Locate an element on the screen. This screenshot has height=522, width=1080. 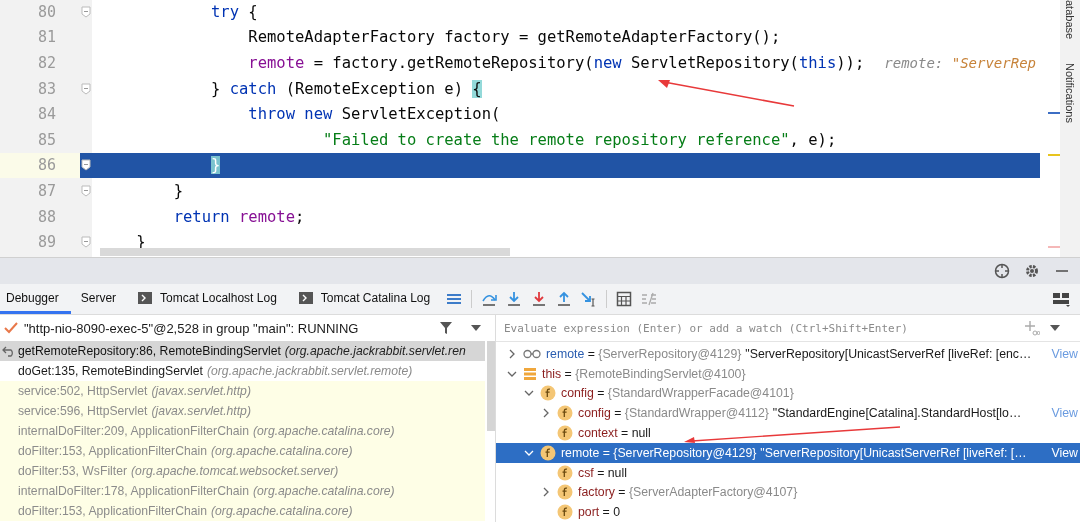
stack-frame: service:596, HttpServlet (javax.servlet.http) is located at coordinates (242, 411).